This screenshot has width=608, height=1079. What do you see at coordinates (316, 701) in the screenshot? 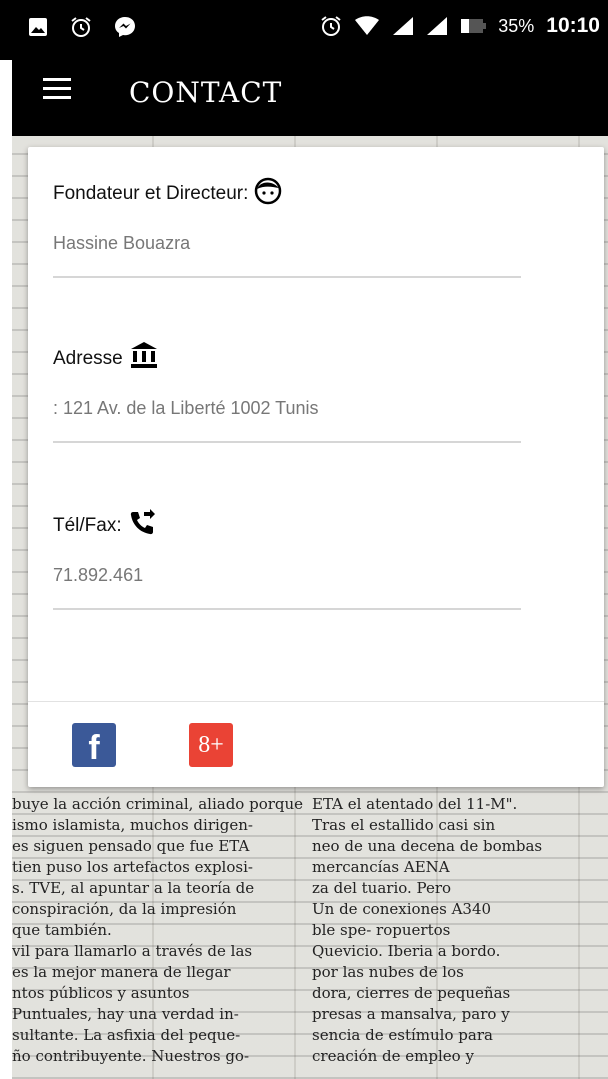
I see `card-divider` at bounding box center [316, 701].